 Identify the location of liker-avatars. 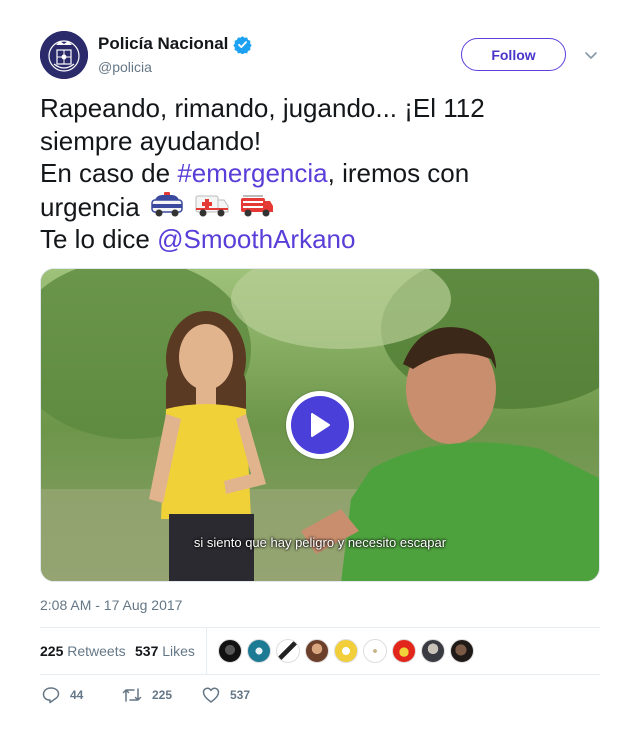
(346, 651).